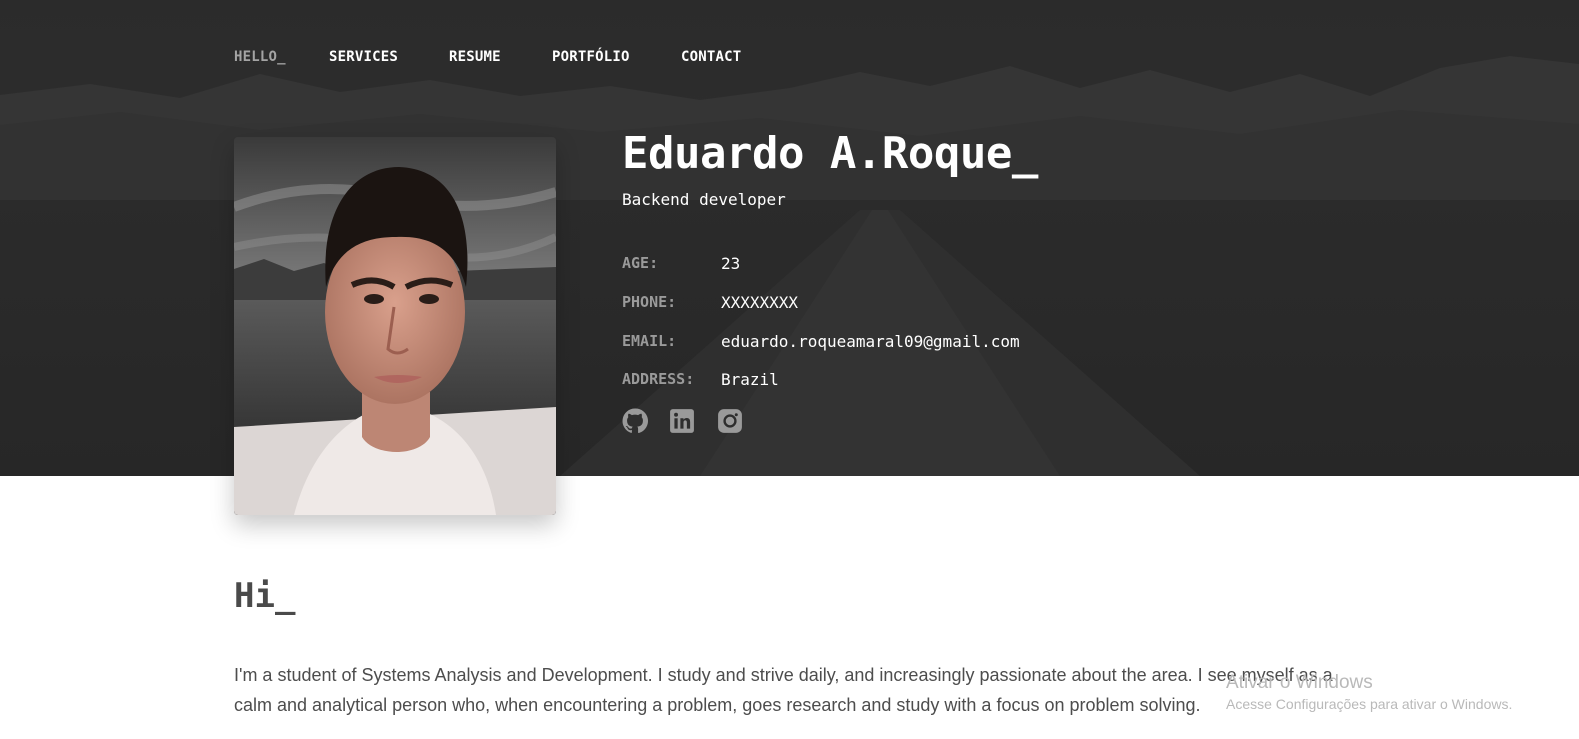  What do you see at coordinates (265, 596) in the screenshot?
I see `about-title: Hi_` at bounding box center [265, 596].